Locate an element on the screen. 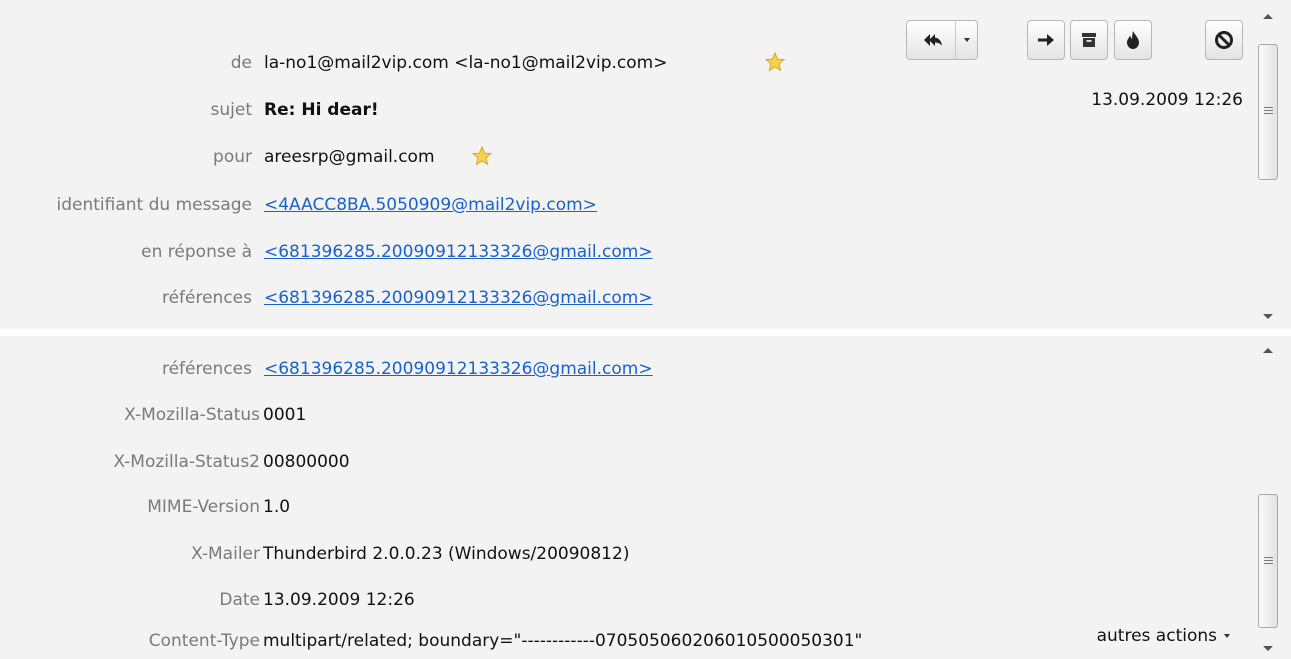 The width and height of the screenshot is (1291, 659). junk-icon is located at coordinates (1133, 40).